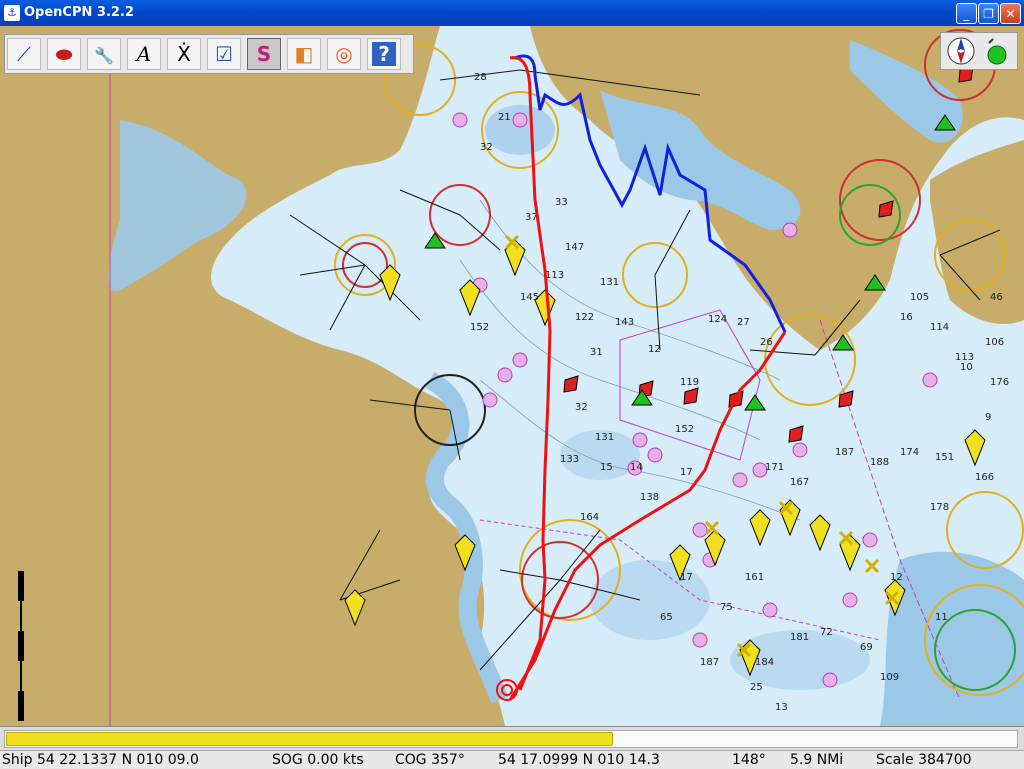  Describe the element at coordinates (304, 54) in the screenshot. I see `sunset-icon: ◧` at that location.